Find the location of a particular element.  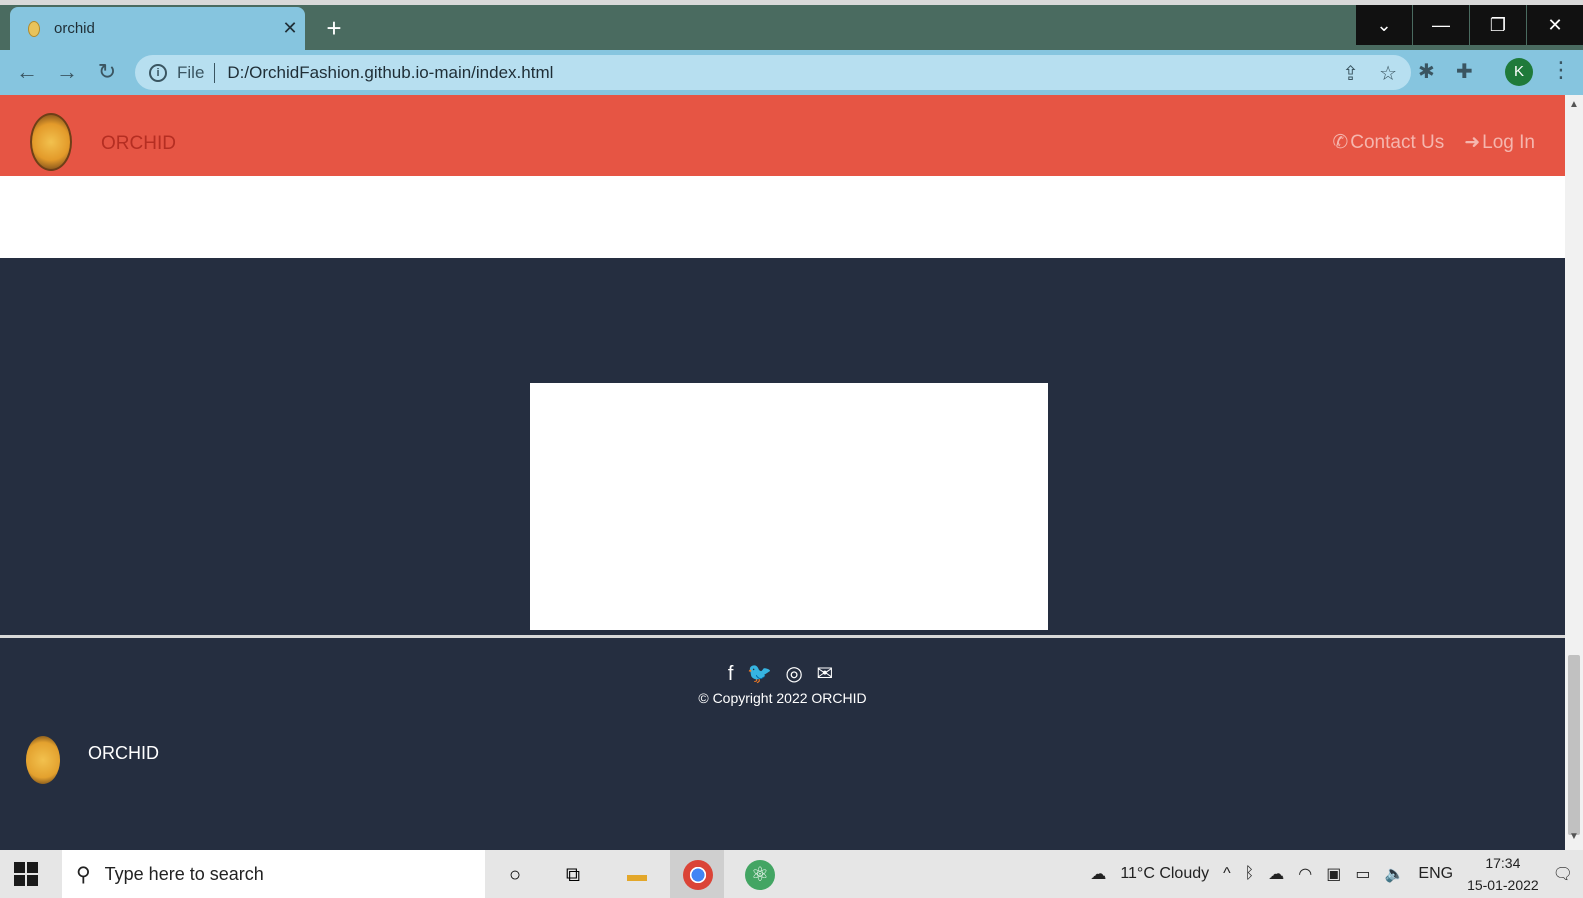

clock-time: 17:34 is located at coordinates (1503, 863).